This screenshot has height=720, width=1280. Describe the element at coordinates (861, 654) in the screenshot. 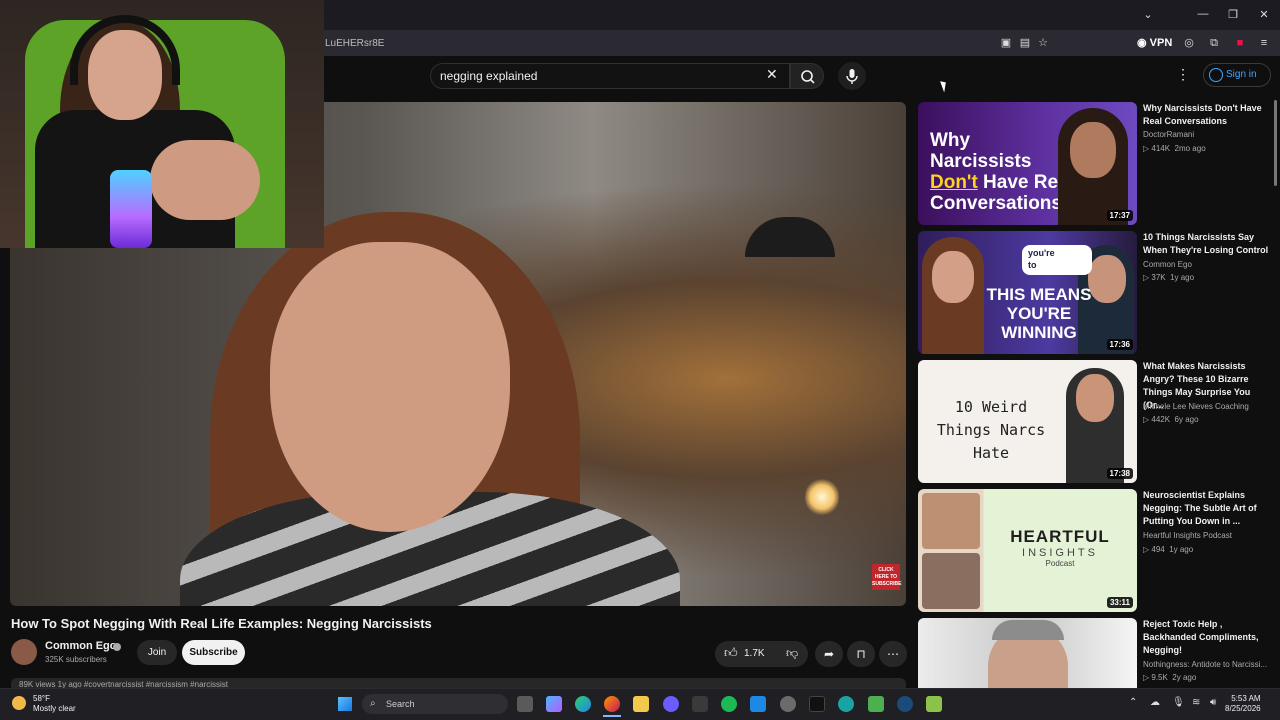

I see `save-button: ⊓` at that location.